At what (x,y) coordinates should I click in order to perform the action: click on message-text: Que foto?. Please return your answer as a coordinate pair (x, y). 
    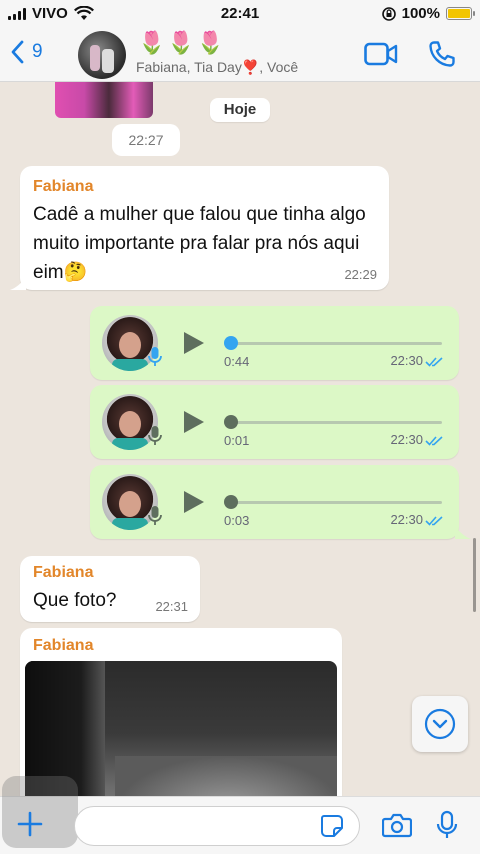
    Looking at the image, I should click on (75, 600).